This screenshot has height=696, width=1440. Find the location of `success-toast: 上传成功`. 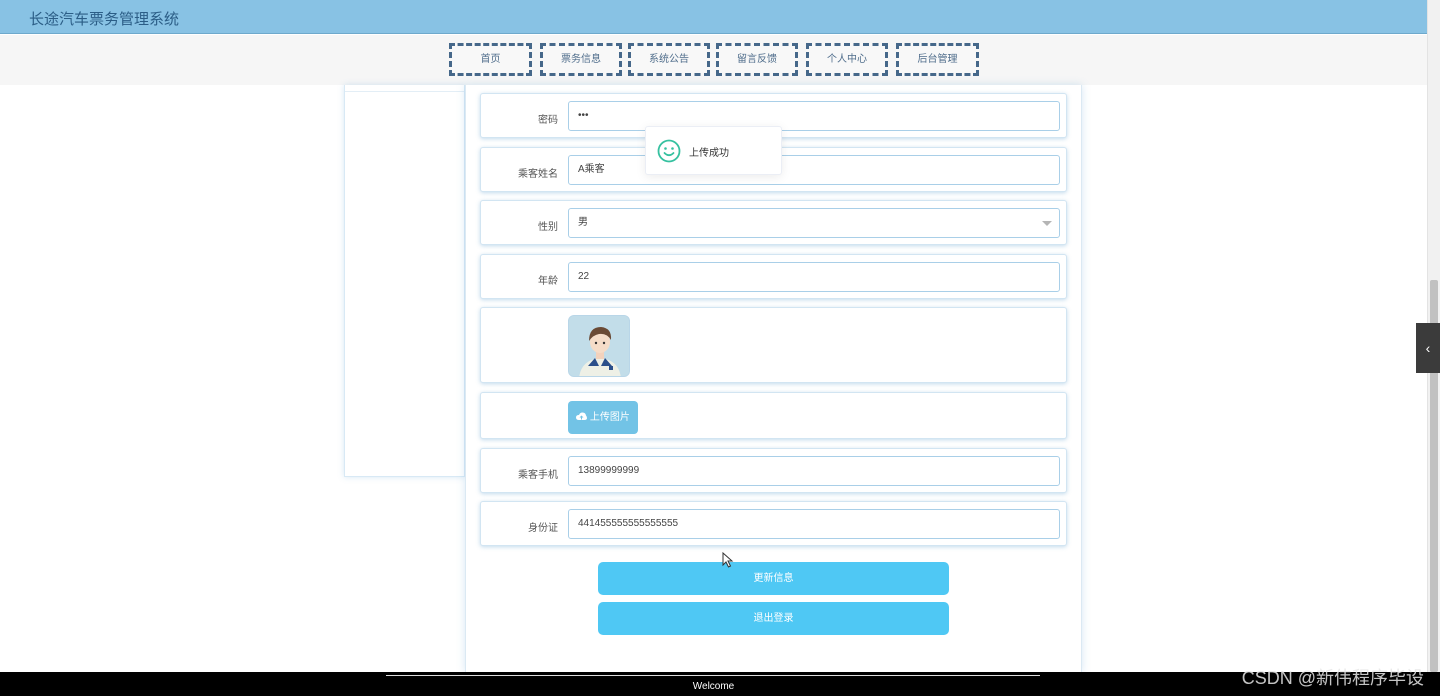

success-toast: 上传成功 is located at coordinates (713, 150).